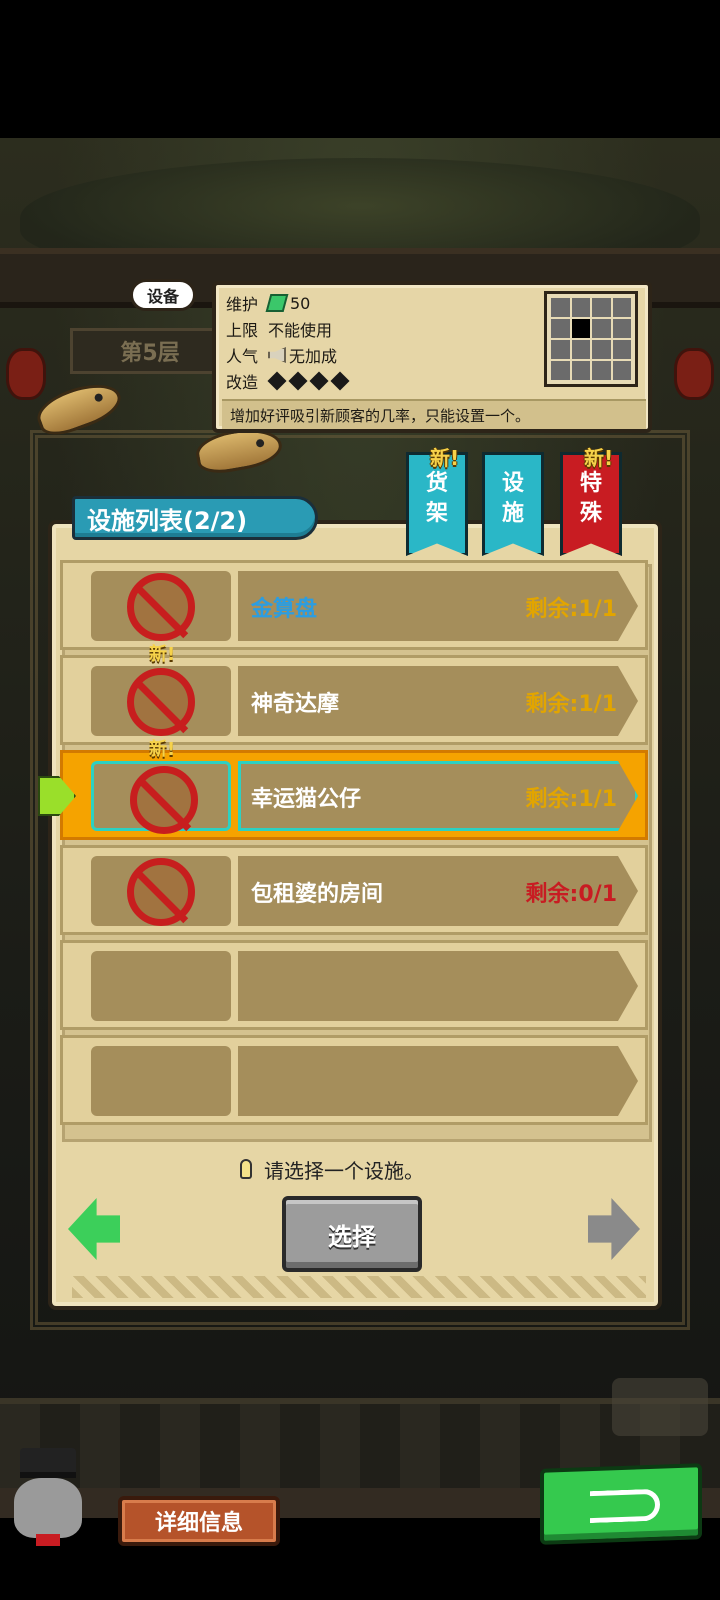 This screenshot has width=720, height=1600. I want to click on maintenance-row: 维护 50, so click(268, 303).